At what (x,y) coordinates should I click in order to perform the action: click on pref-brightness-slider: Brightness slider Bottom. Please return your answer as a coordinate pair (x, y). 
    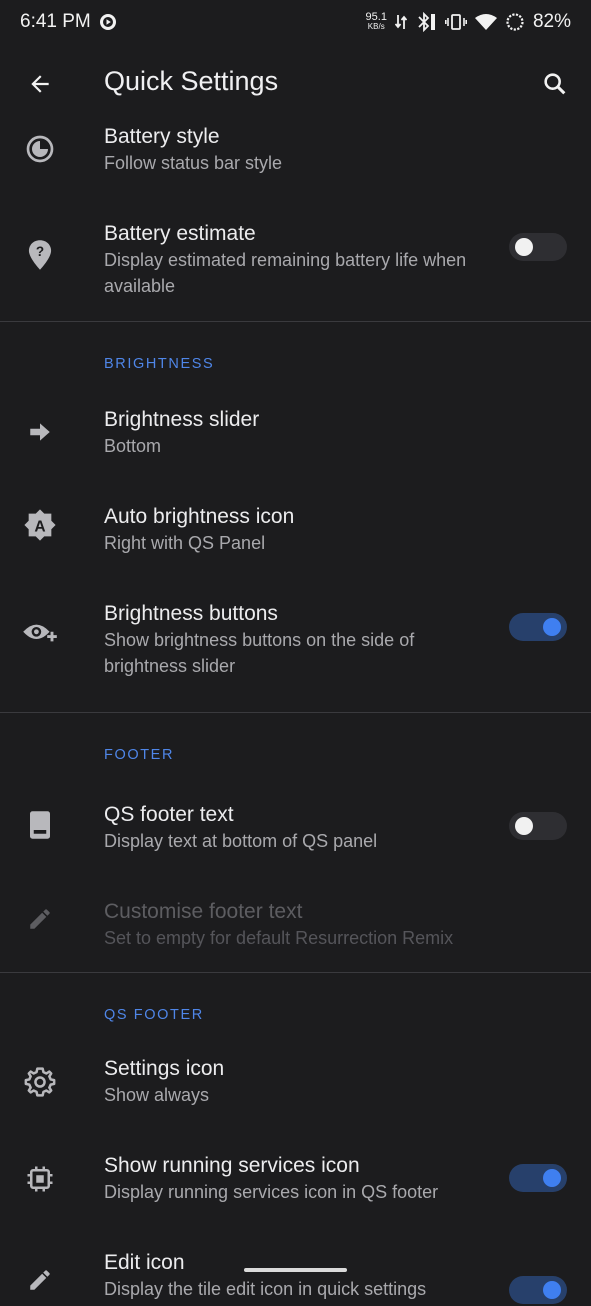
    Looking at the image, I should click on (295, 442).